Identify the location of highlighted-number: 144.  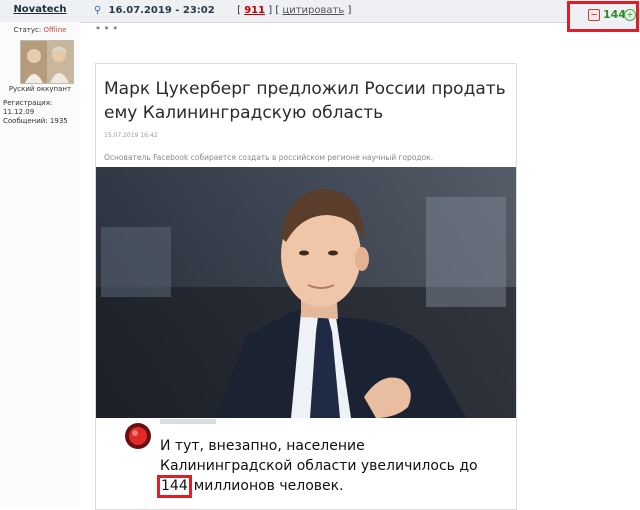
(174, 486).